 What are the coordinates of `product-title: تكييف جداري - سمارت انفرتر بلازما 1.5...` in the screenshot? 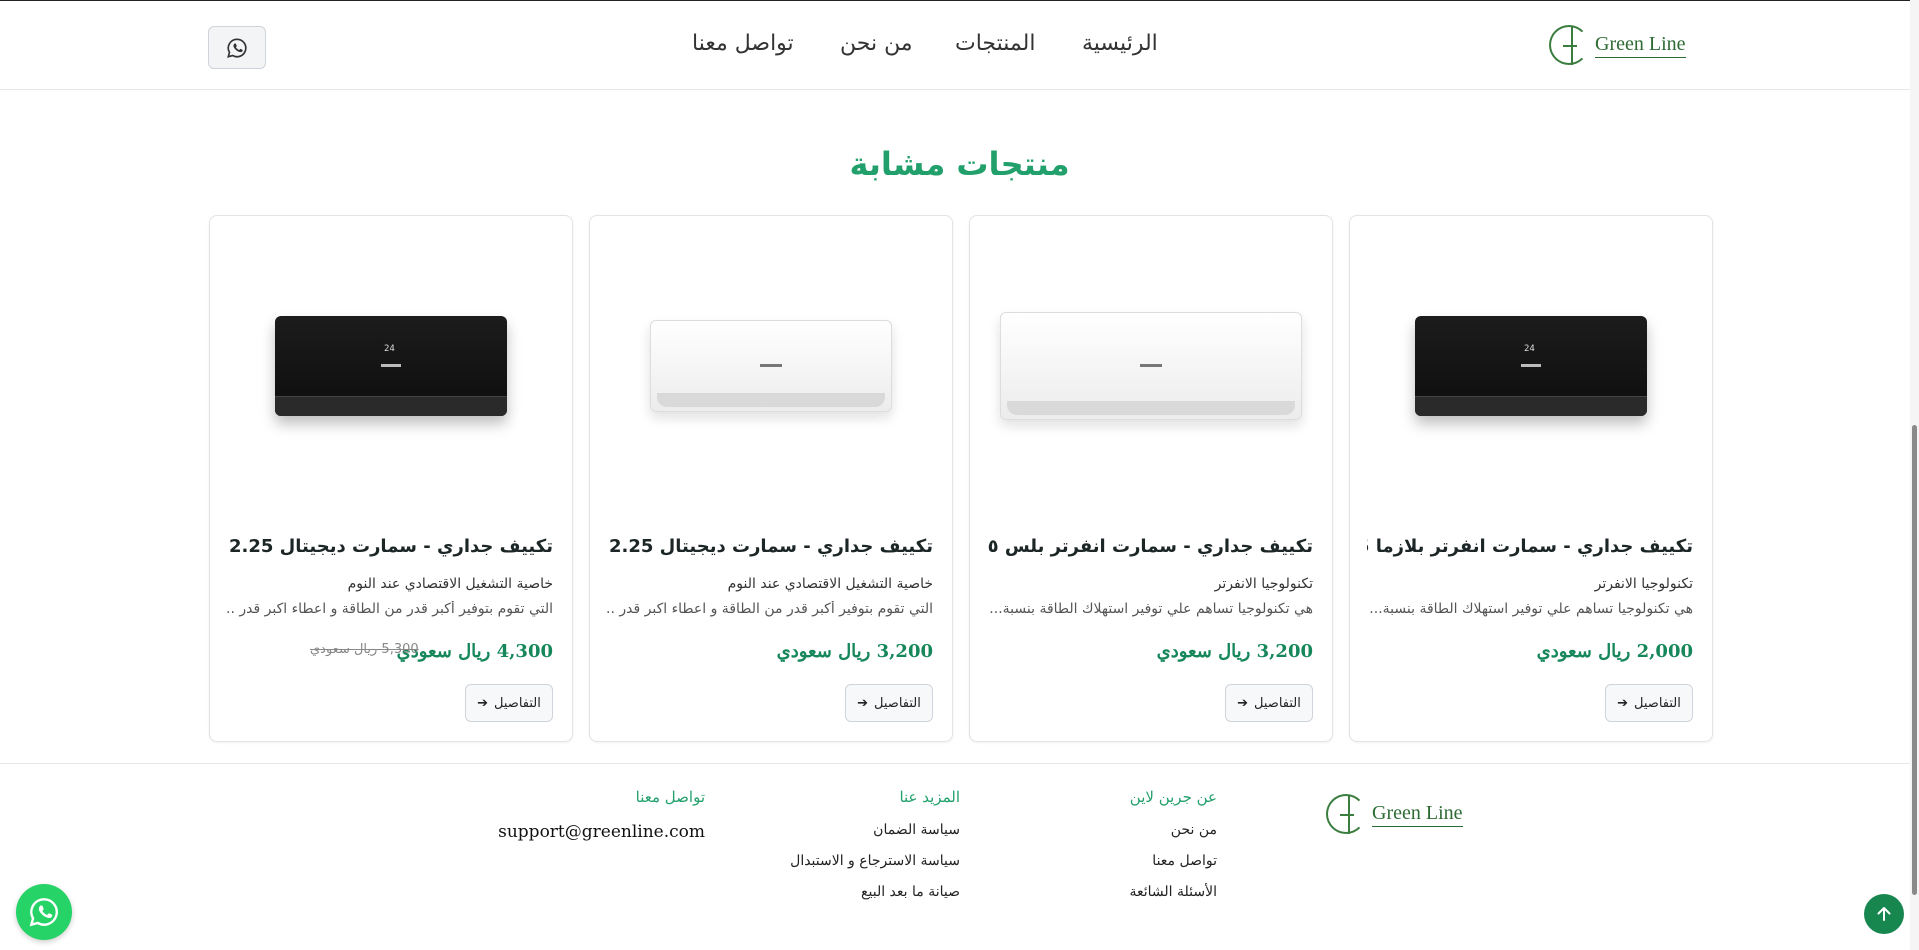 It's located at (1530, 546).